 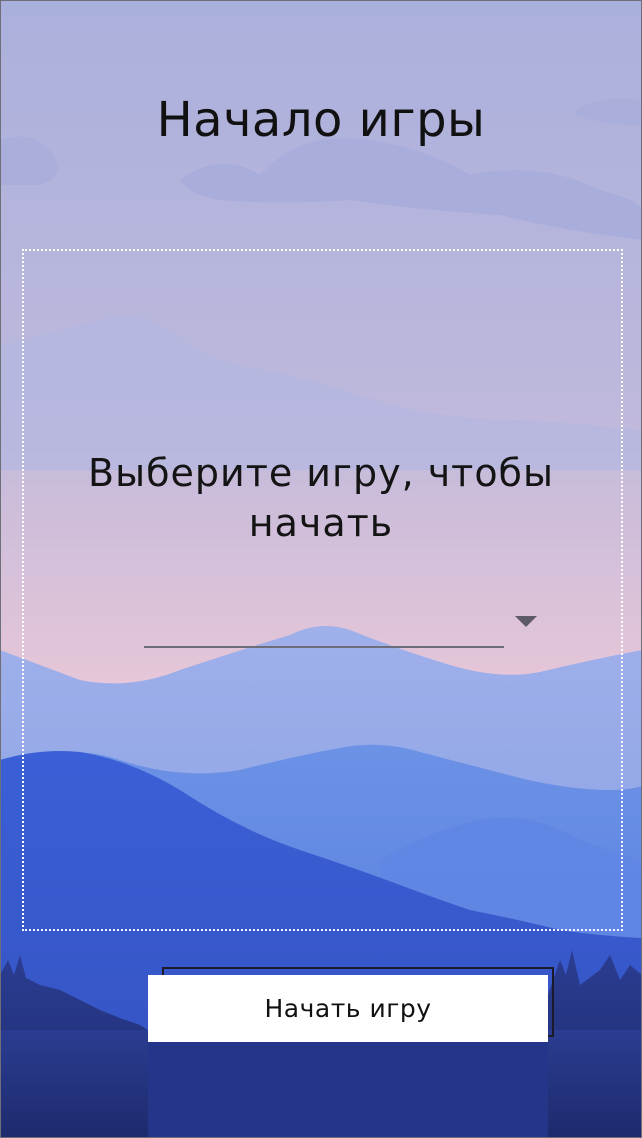 I want to click on page-title: Начало игры, so click(x=321, y=120).